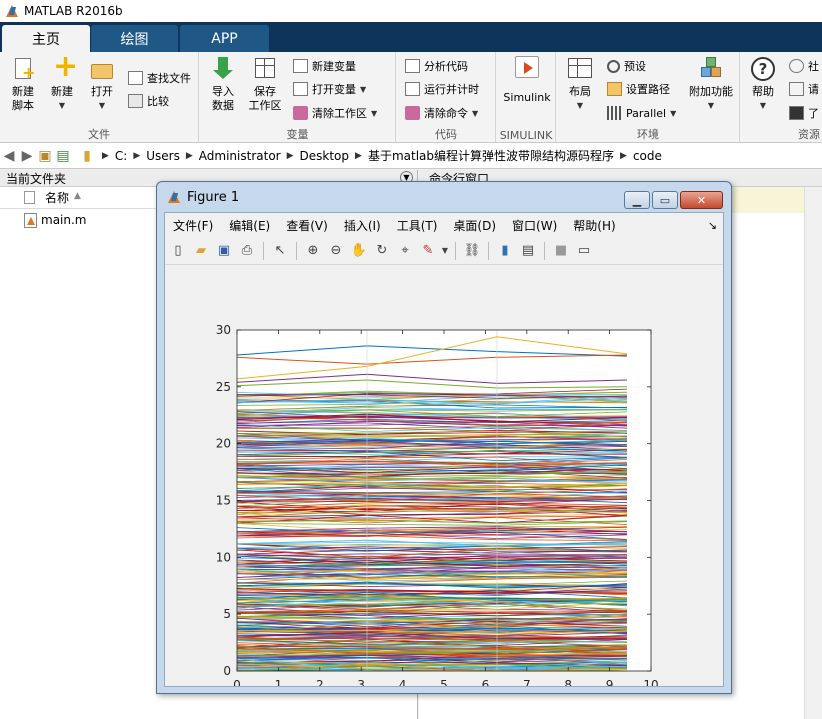 The width and height of the screenshot is (822, 719). Describe the element at coordinates (701, 200) in the screenshot. I see `close-icon: ✕` at that location.